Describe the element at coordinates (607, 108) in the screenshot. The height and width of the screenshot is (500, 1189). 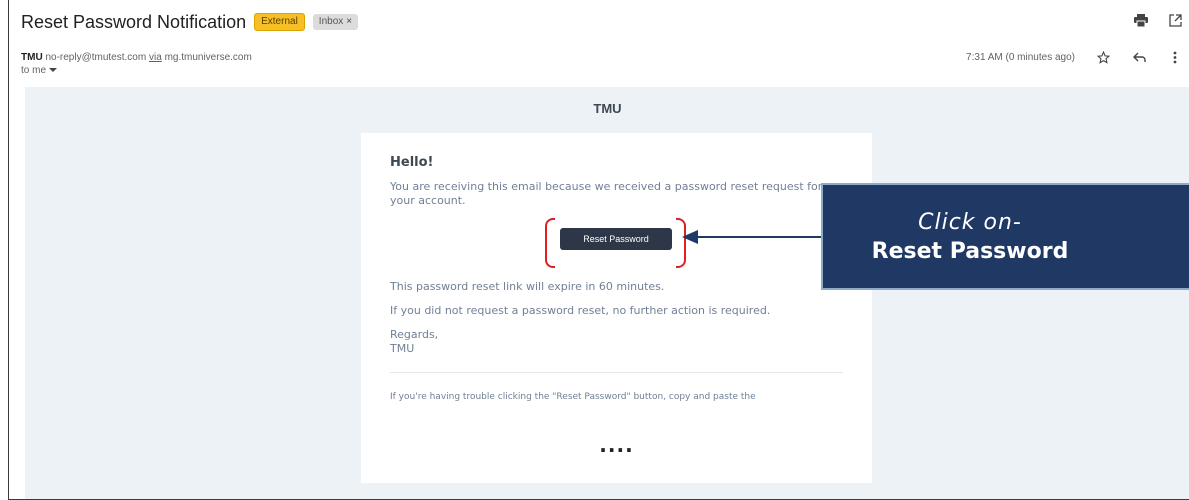
I see `email-brand-header: TMU` at that location.